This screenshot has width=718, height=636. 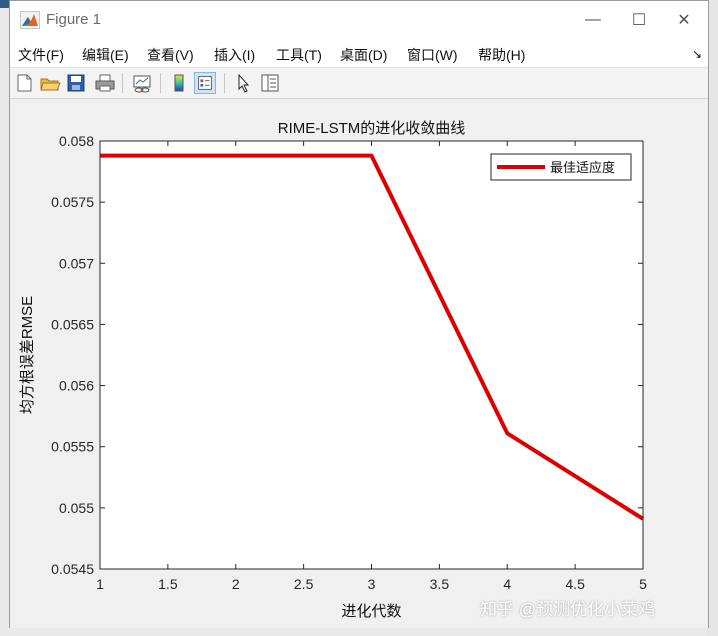 What do you see at coordinates (72, 569) in the screenshot?
I see `y-tick-label: 0.0545` at bounding box center [72, 569].